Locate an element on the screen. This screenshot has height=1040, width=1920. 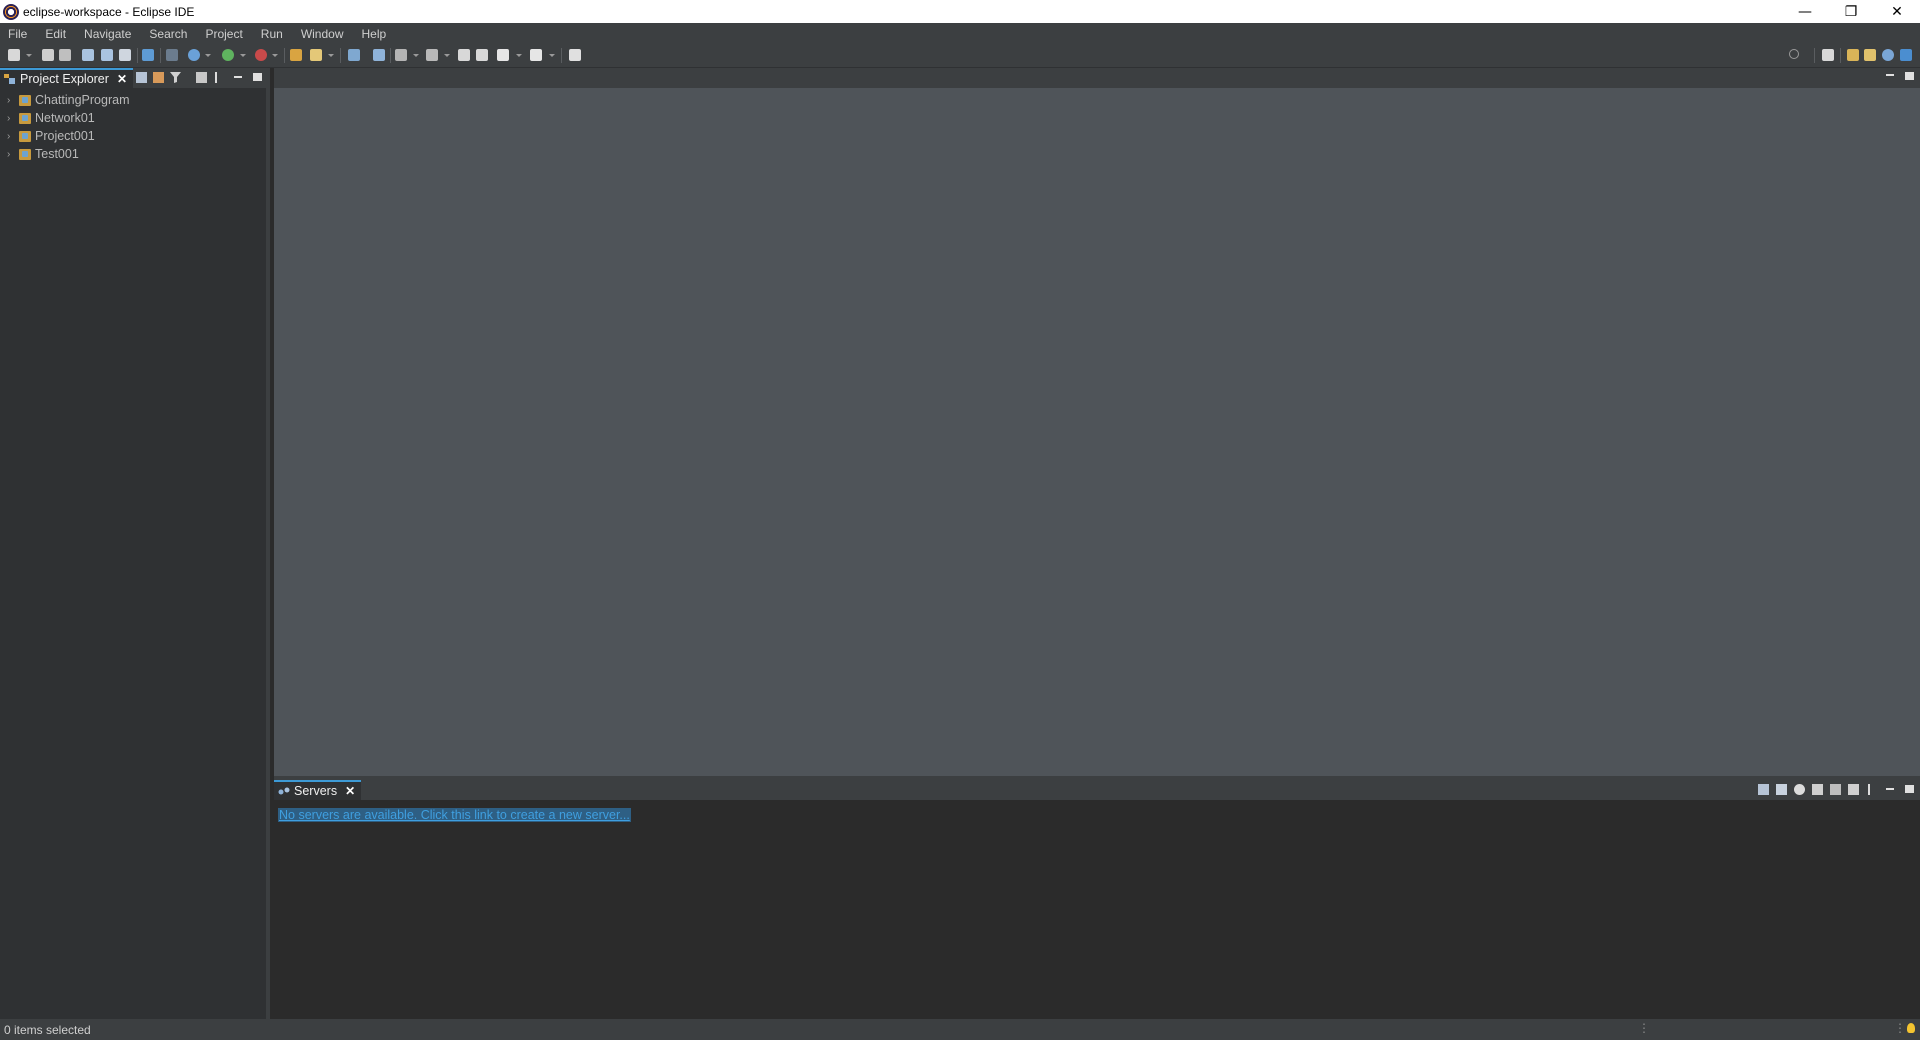
minimize-button: — is located at coordinates (1805, 11).